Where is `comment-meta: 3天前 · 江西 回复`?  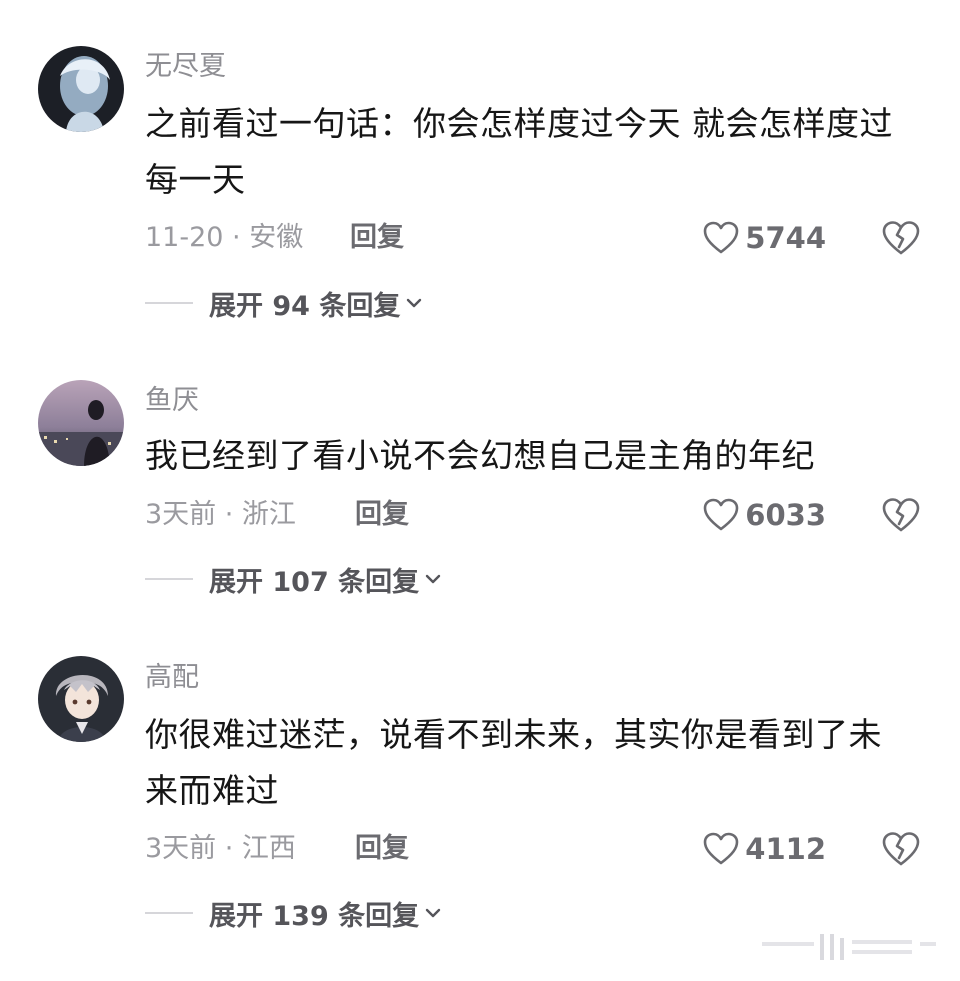 comment-meta: 3天前 · 江西 回复 is located at coordinates (277, 849).